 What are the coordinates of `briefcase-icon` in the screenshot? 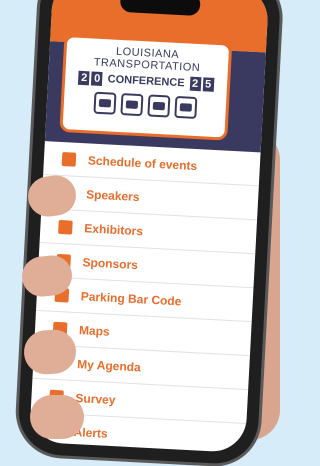 It's located at (65, 227).